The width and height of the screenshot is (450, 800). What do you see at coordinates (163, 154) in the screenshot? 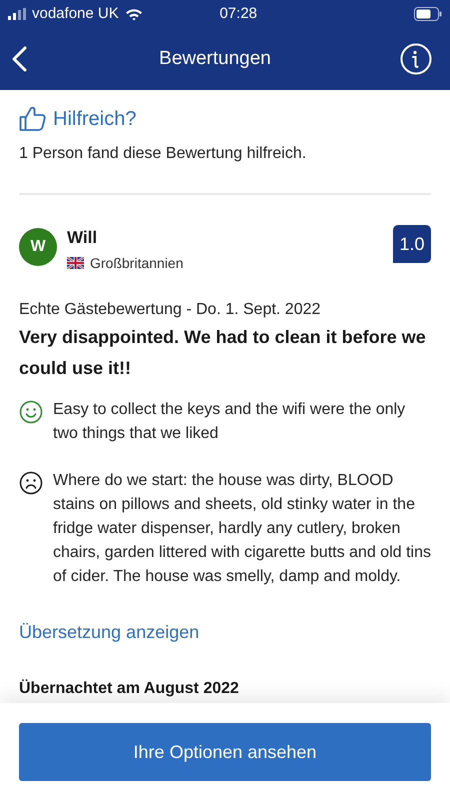
I see `helpful-count-text: 1 Person fand diese Bewertung hilfreich.` at bounding box center [163, 154].